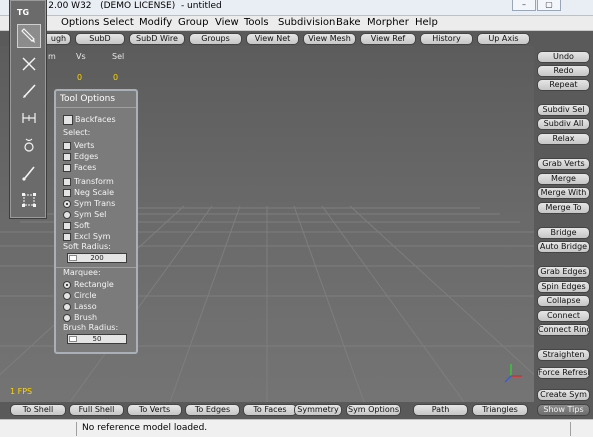 This screenshot has width=593, height=437. What do you see at coordinates (563, 247) in the screenshot?
I see `auto-bridge-button: Auto Bridge` at bounding box center [563, 247].